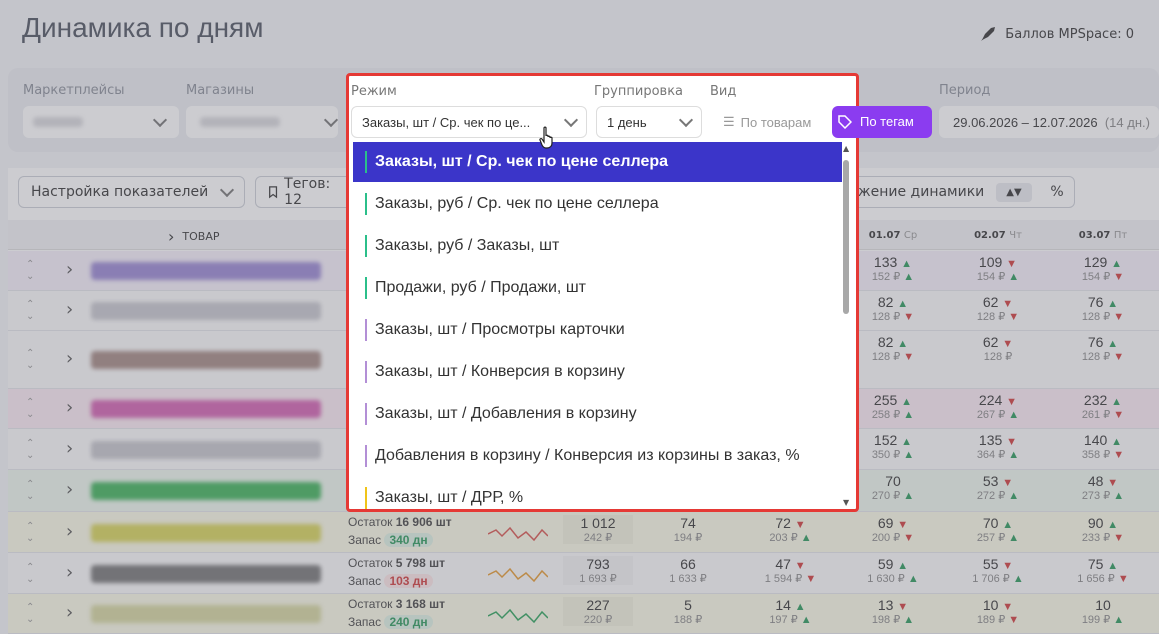  Describe the element at coordinates (480, 287) in the screenshot. I see `option-label: Продажи, руб / Продажи, шт` at that location.